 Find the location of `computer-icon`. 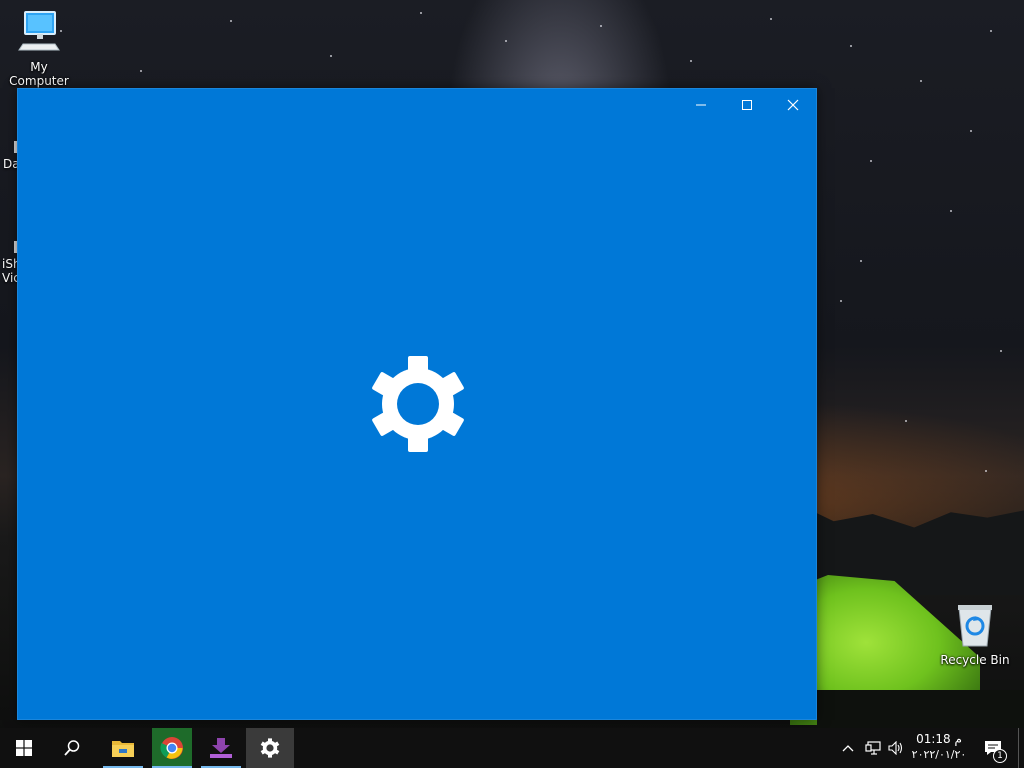

computer-icon is located at coordinates (39, 31).